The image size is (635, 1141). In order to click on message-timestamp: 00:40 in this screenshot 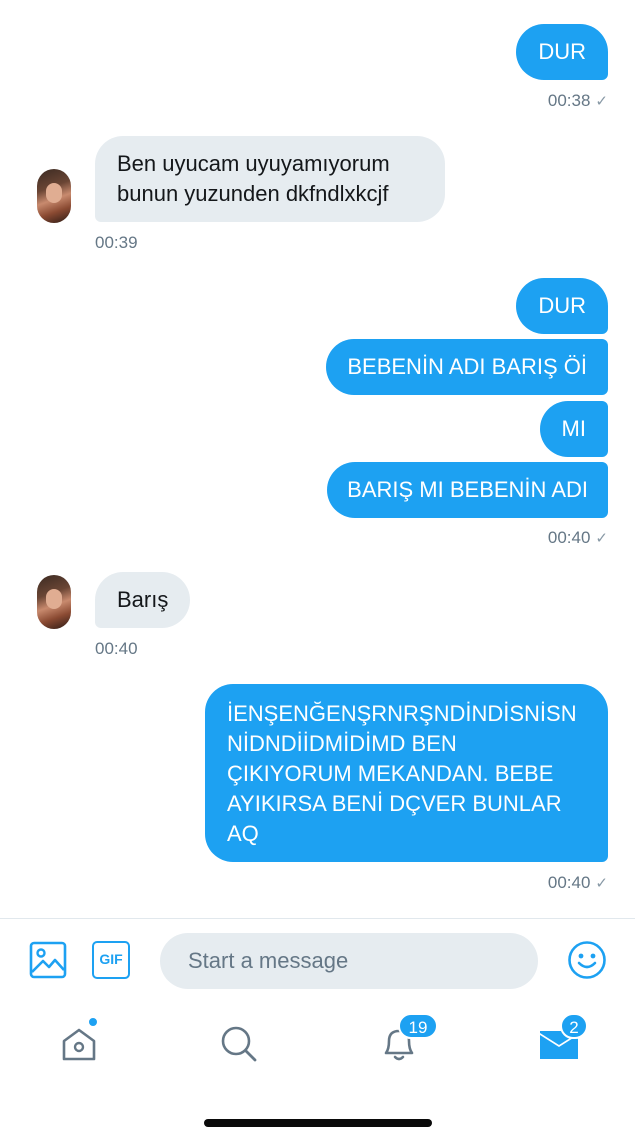, I will do `click(116, 648)`.